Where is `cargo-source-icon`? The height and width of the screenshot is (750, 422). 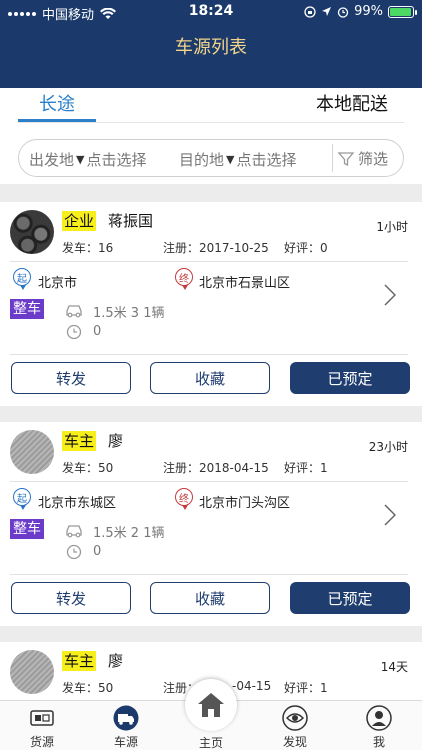 cargo-source-icon is located at coordinates (42, 718).